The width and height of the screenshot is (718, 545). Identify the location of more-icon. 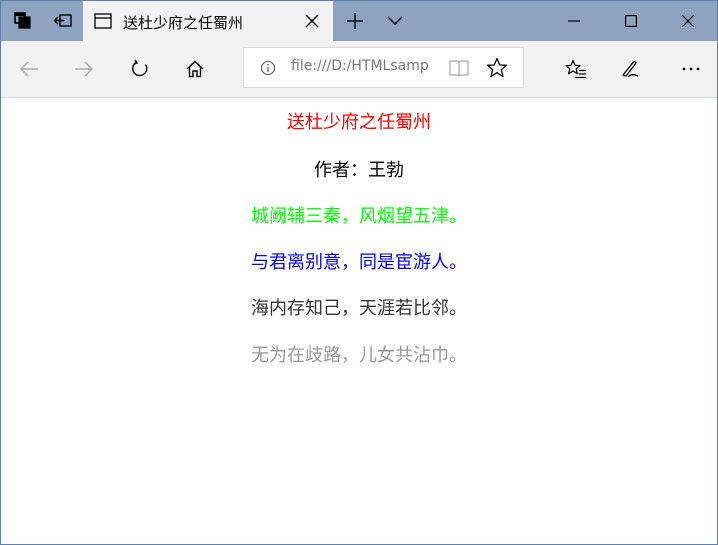
(691, 69).